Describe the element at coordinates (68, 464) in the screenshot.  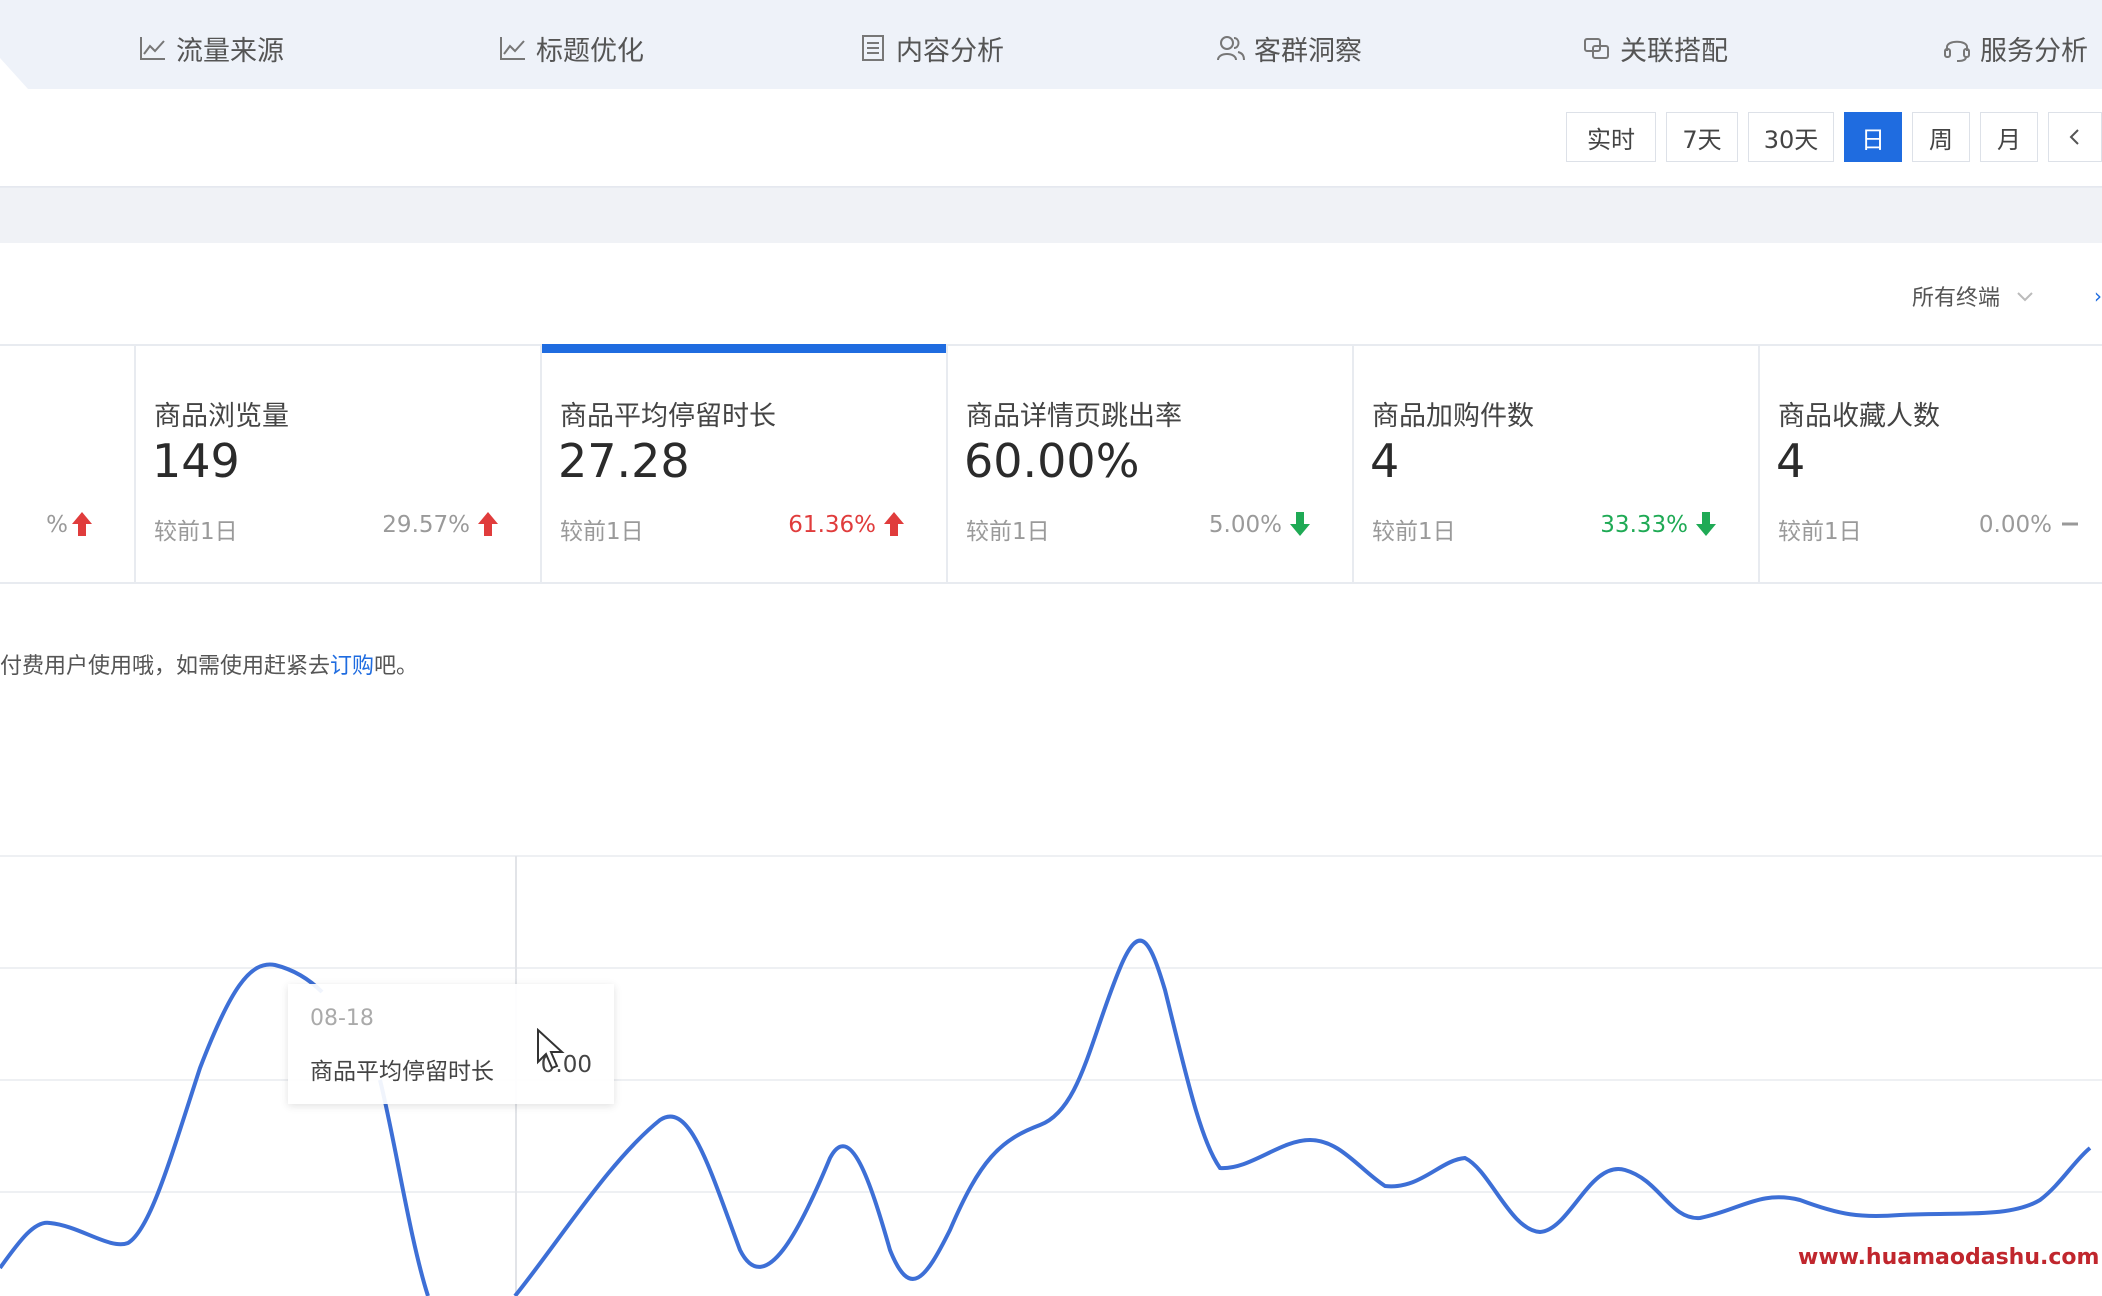
I see `metric-card-partial: %` at that location.